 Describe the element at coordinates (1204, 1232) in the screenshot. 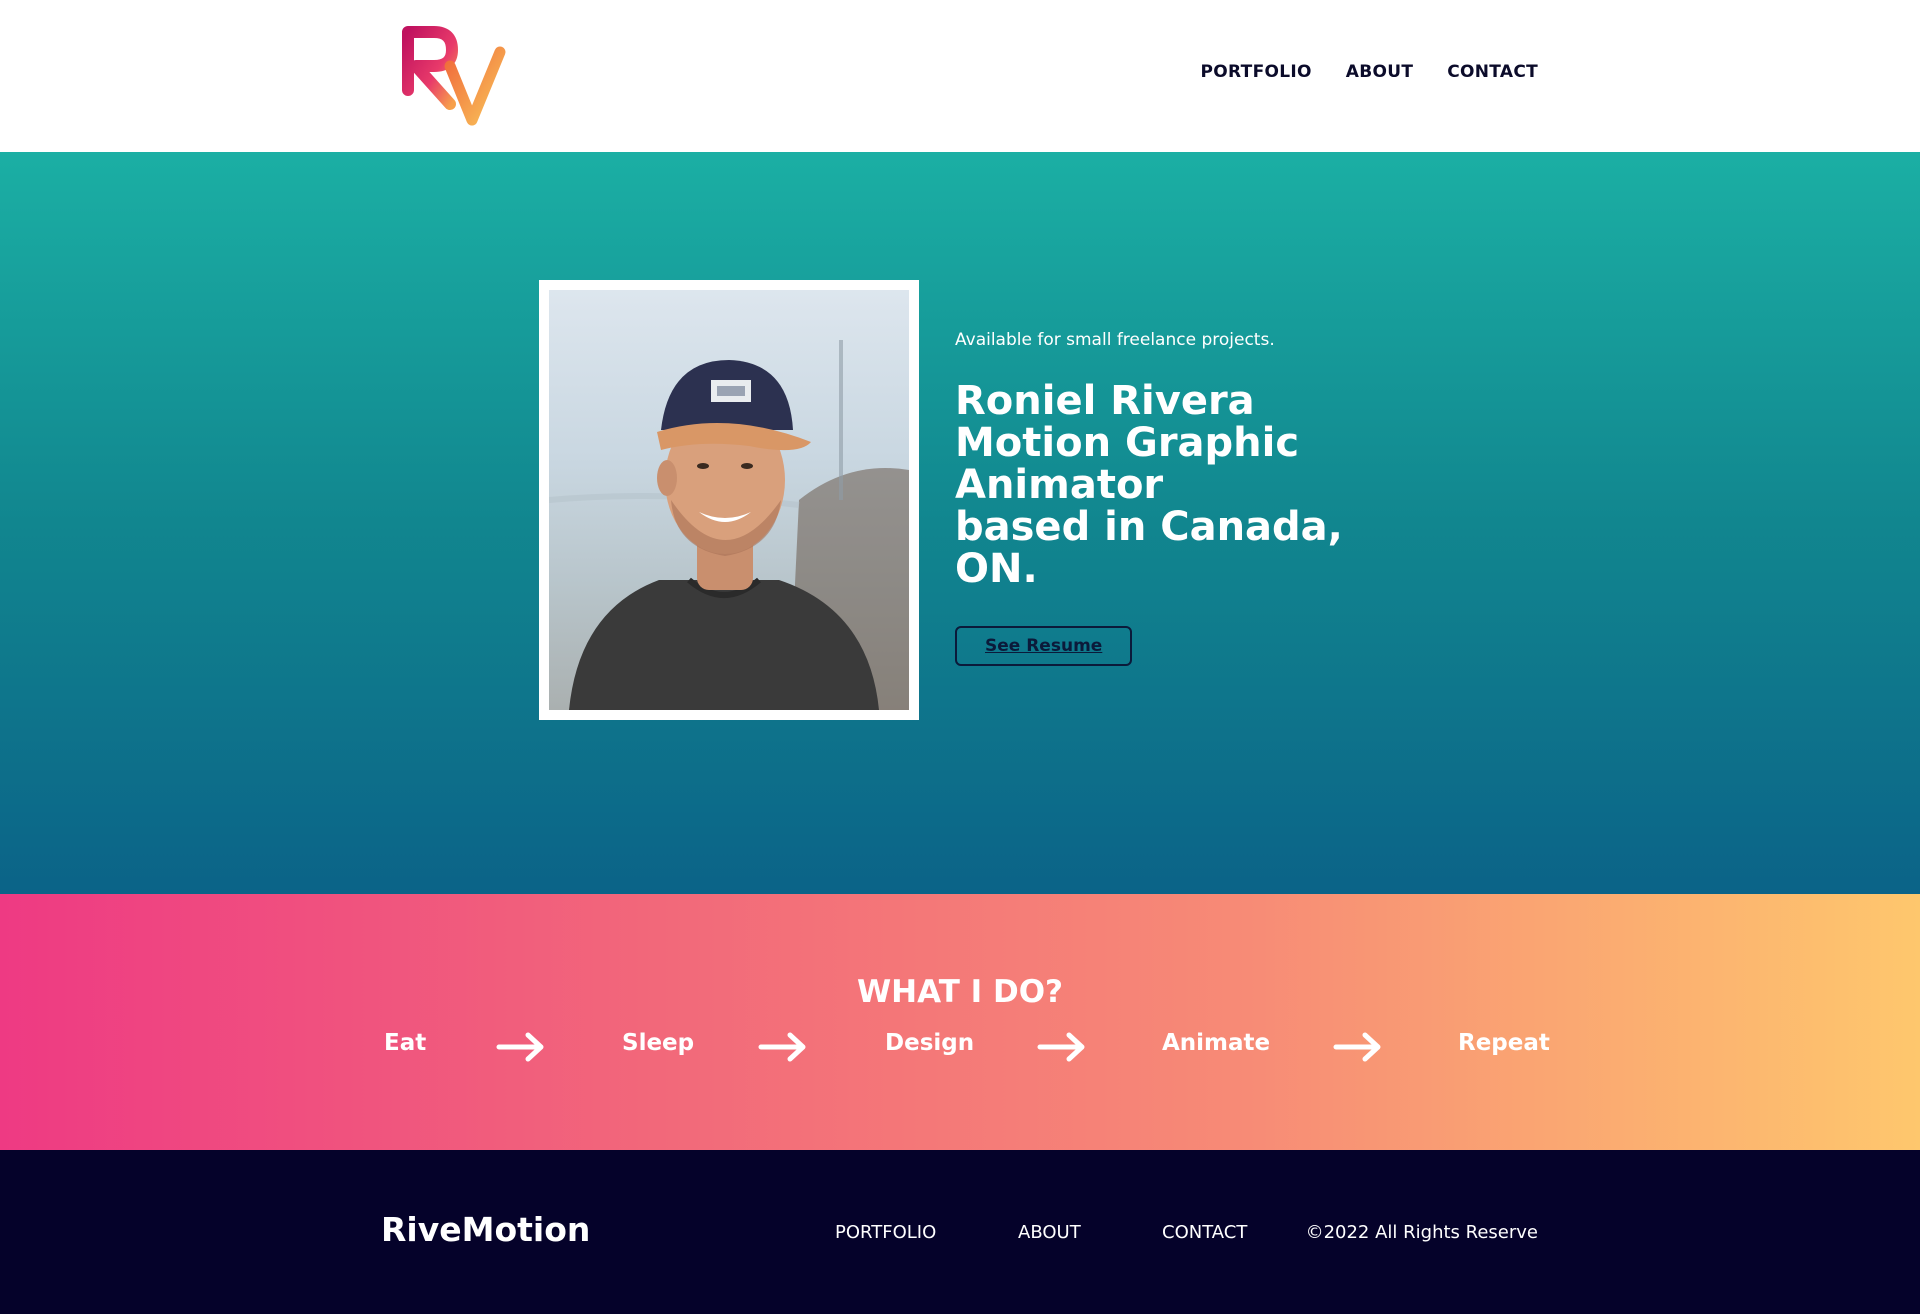

I see `footer-link-contact: CONTACT` at that location.